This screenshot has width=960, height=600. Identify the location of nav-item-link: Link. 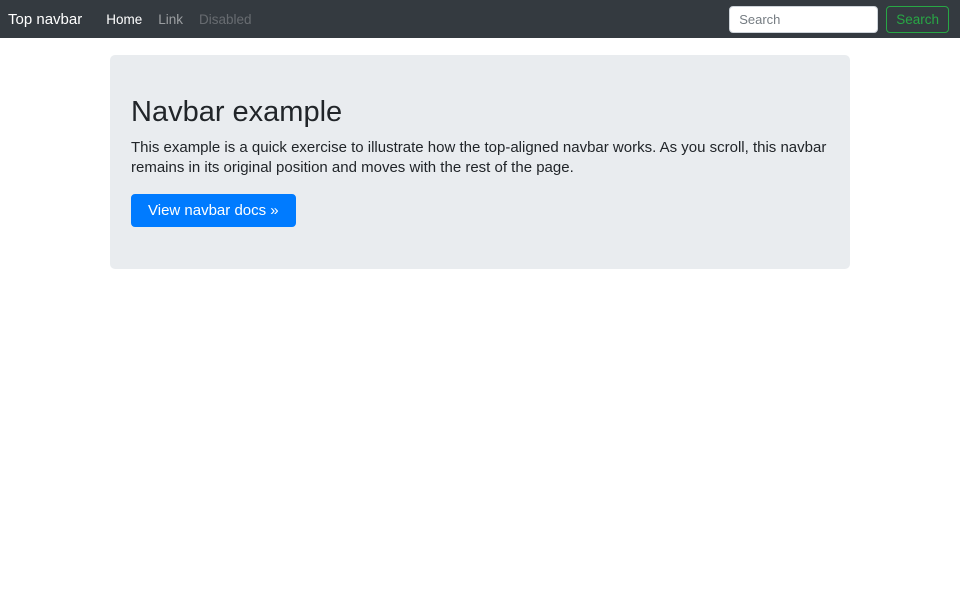
(170, 19).